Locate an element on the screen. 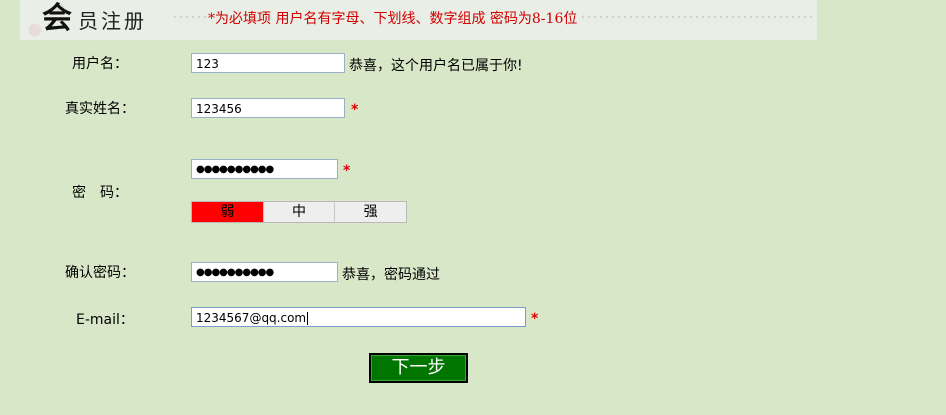  strength-medium: 中 is located at coordinates (300, 212).